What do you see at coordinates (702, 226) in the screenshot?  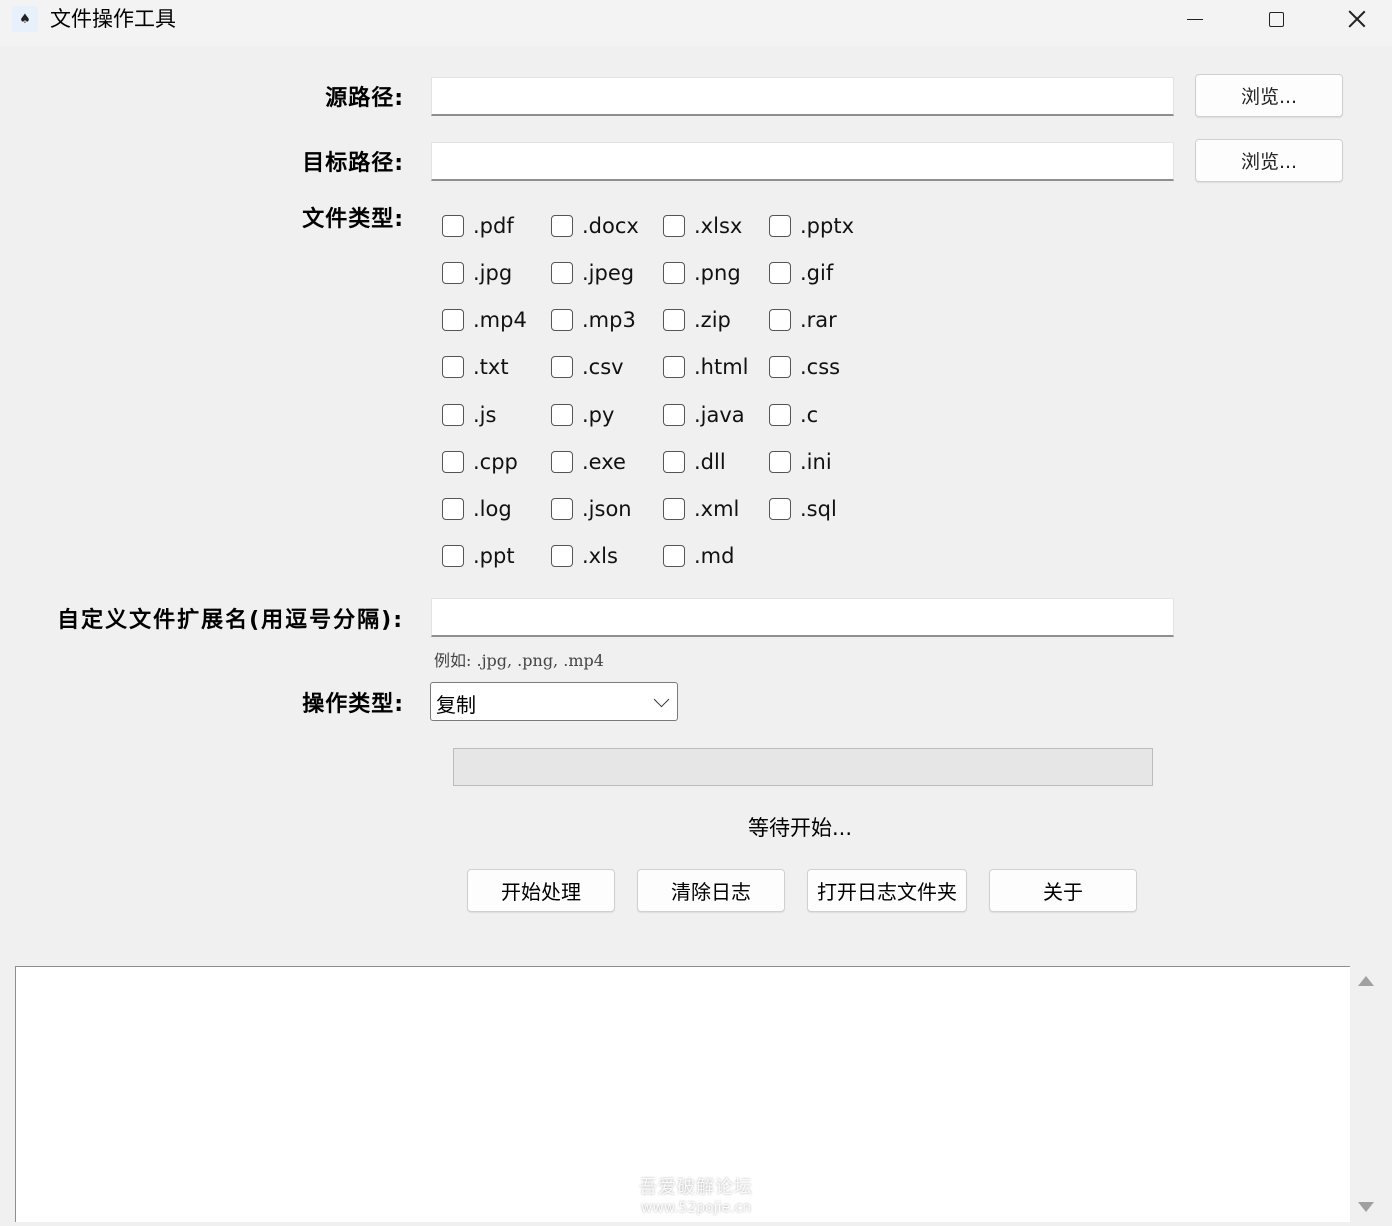 I see `file-type-checkbox: .xlsx` at bounding box center [702, 226].